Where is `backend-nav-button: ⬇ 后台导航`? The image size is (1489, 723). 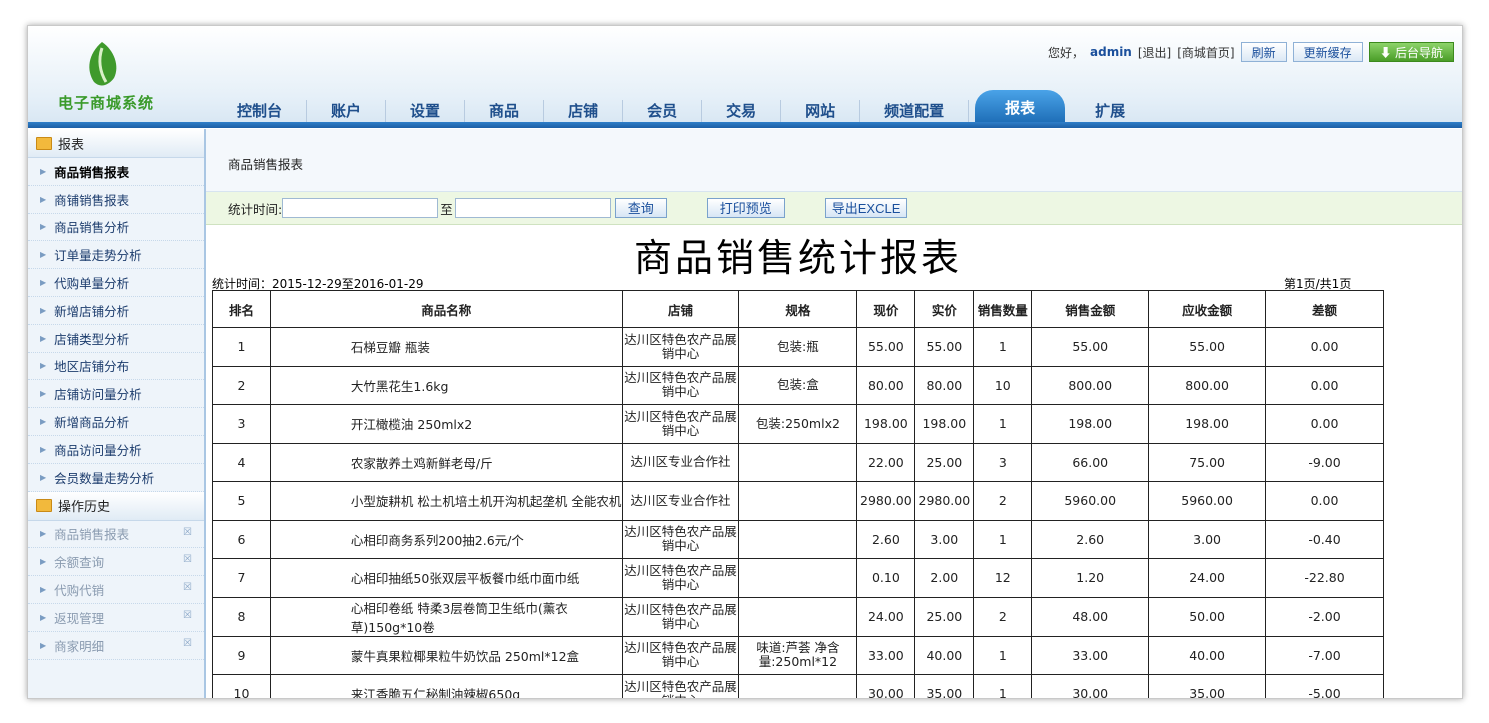 backend-nav-button: ⬇ 后台导航 is located at coordinates (1411, 52).